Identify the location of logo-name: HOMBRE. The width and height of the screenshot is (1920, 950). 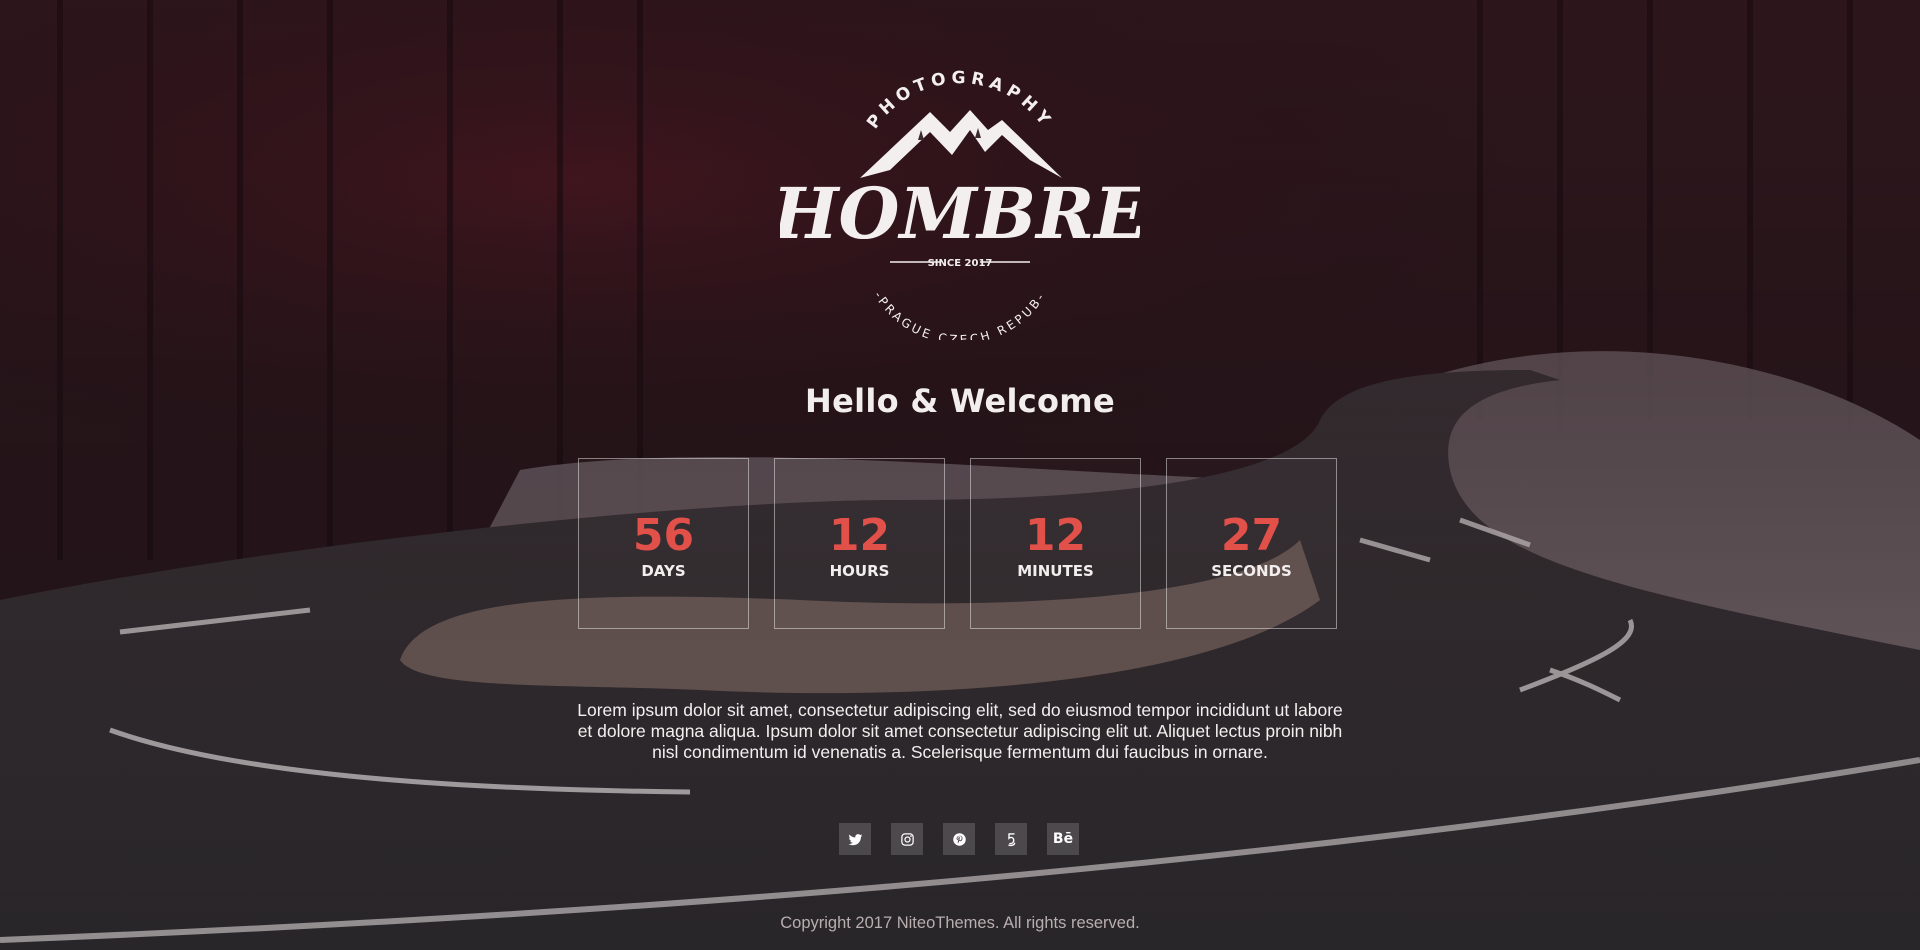
(960, 213).